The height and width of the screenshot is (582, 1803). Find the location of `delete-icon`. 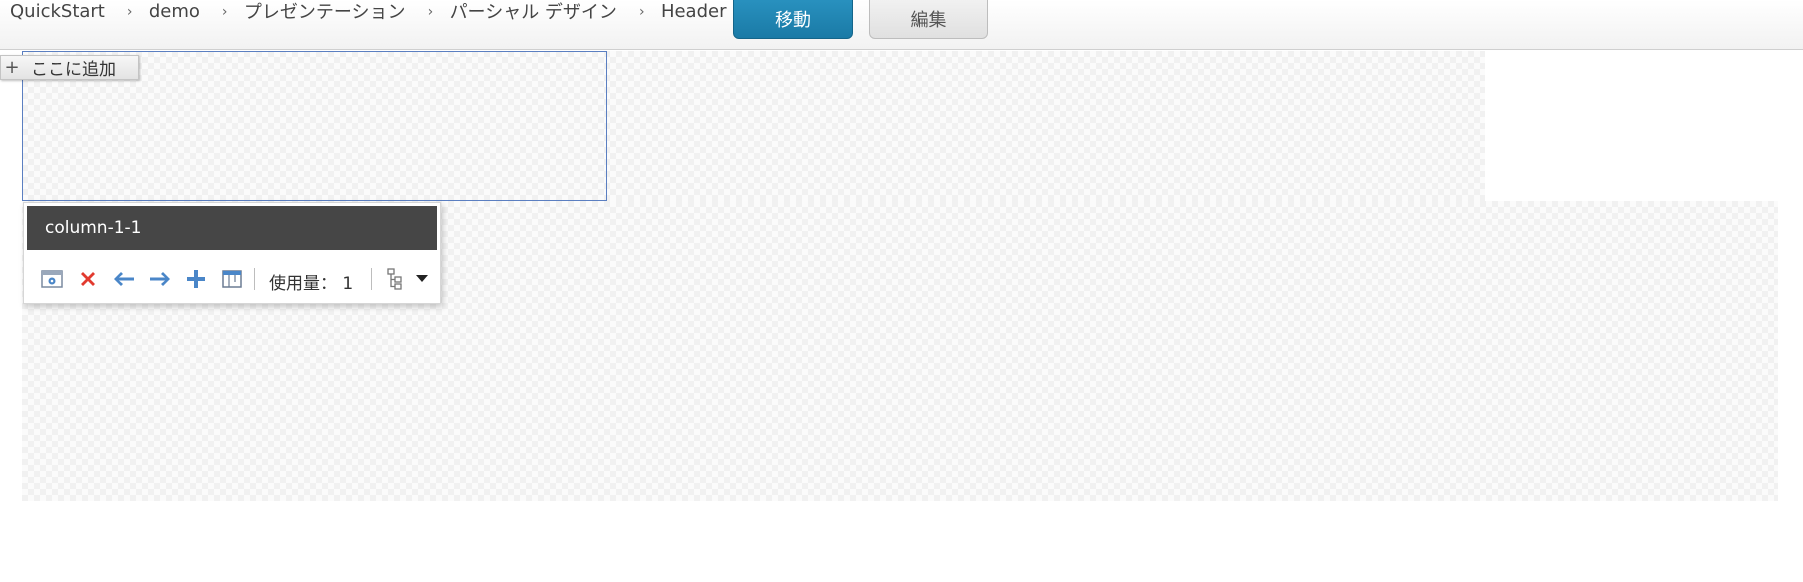

delete-icon is located at coordinates (88, 279).